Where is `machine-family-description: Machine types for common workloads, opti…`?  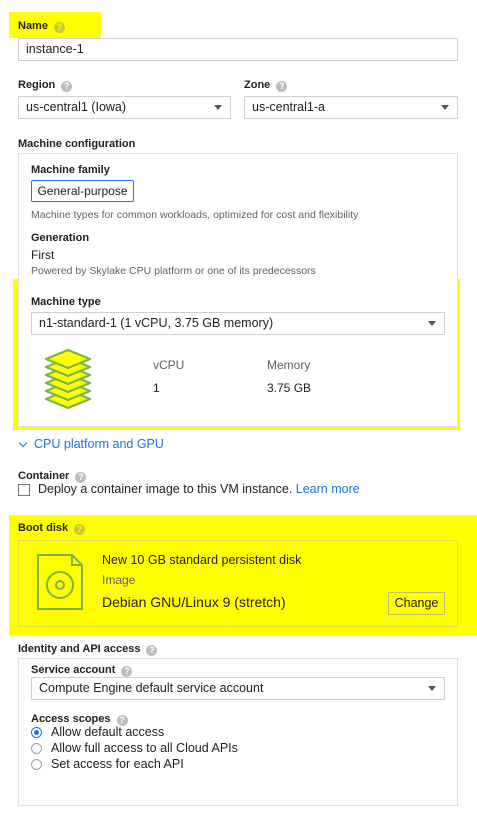
machine-family-description: Machine types for common workloads, opti… is located at coordinates (195, 215).